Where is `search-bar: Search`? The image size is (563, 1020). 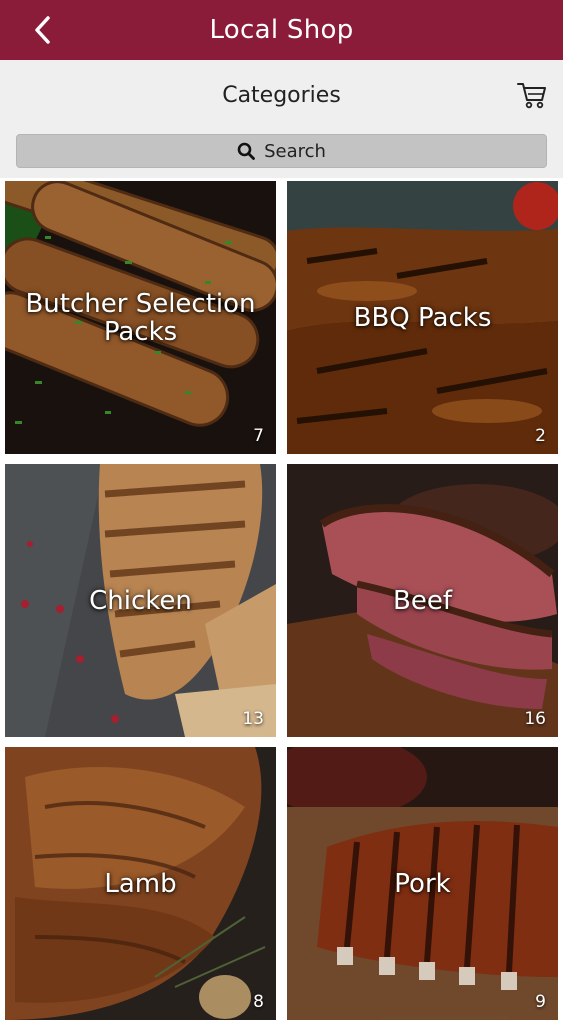
search-bar: Search is located at coordinates (281, 151).